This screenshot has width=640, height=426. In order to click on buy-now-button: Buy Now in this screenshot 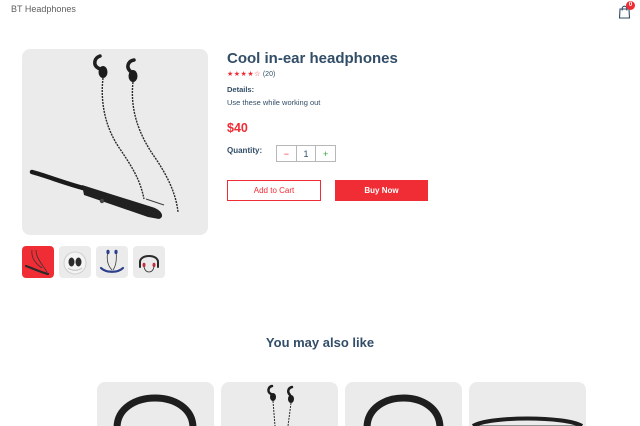, I will do `click(381, 190)`.